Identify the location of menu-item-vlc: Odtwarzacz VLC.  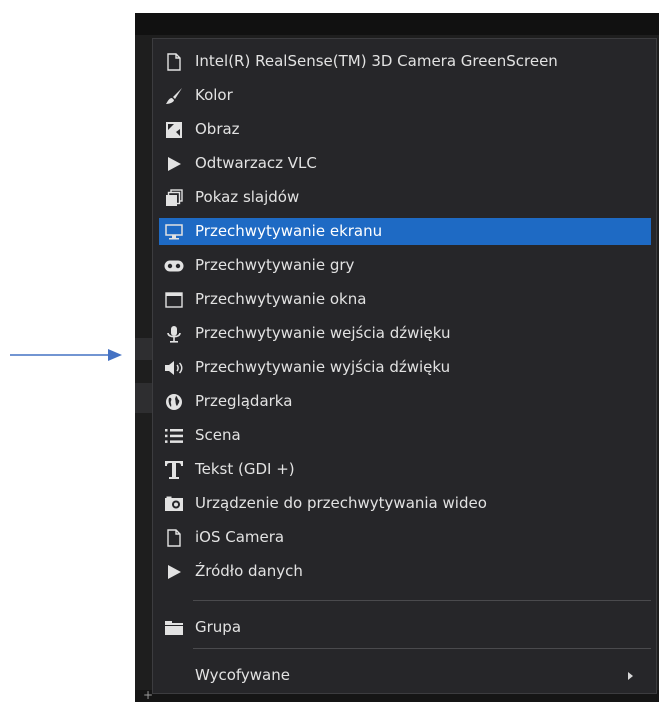
(405, 163).